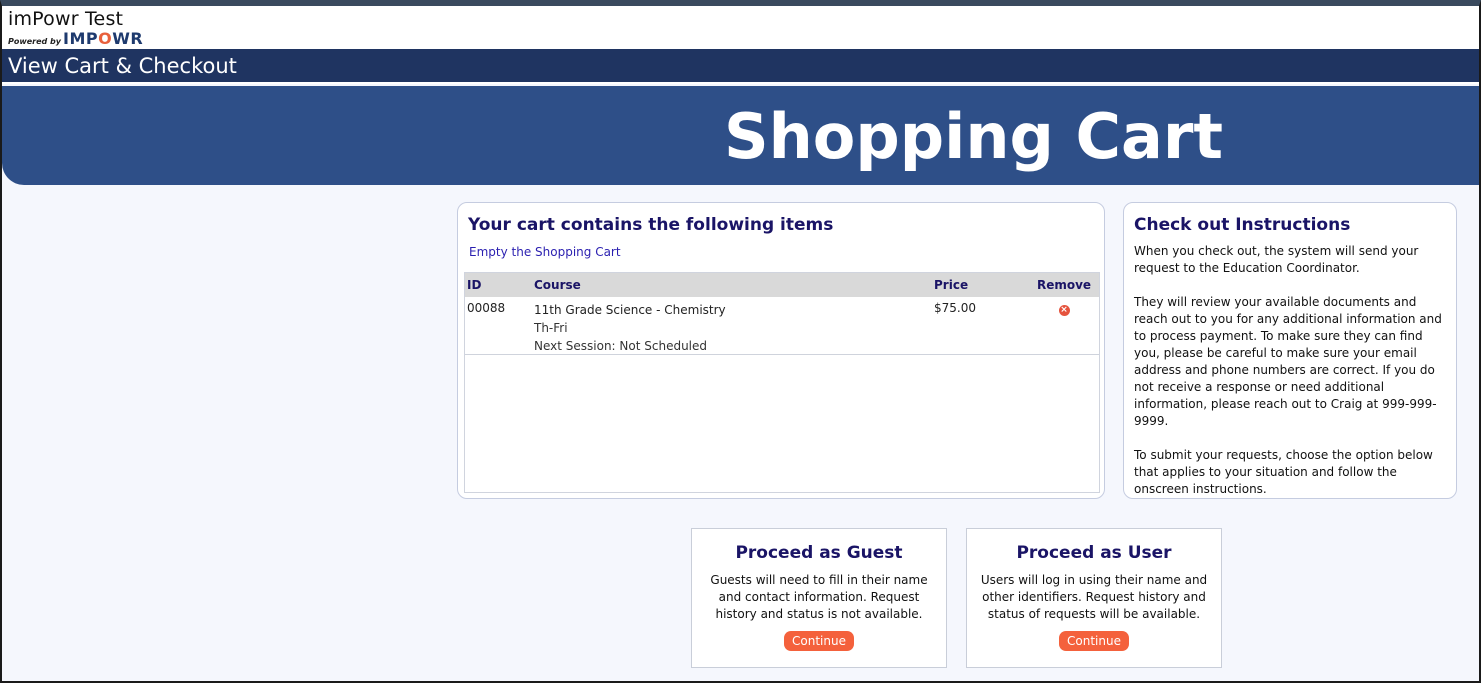  Describe the element at coordinates (1094, 553) in the screenshot. I see `proceed-user-title: Proceed as User` at that location.